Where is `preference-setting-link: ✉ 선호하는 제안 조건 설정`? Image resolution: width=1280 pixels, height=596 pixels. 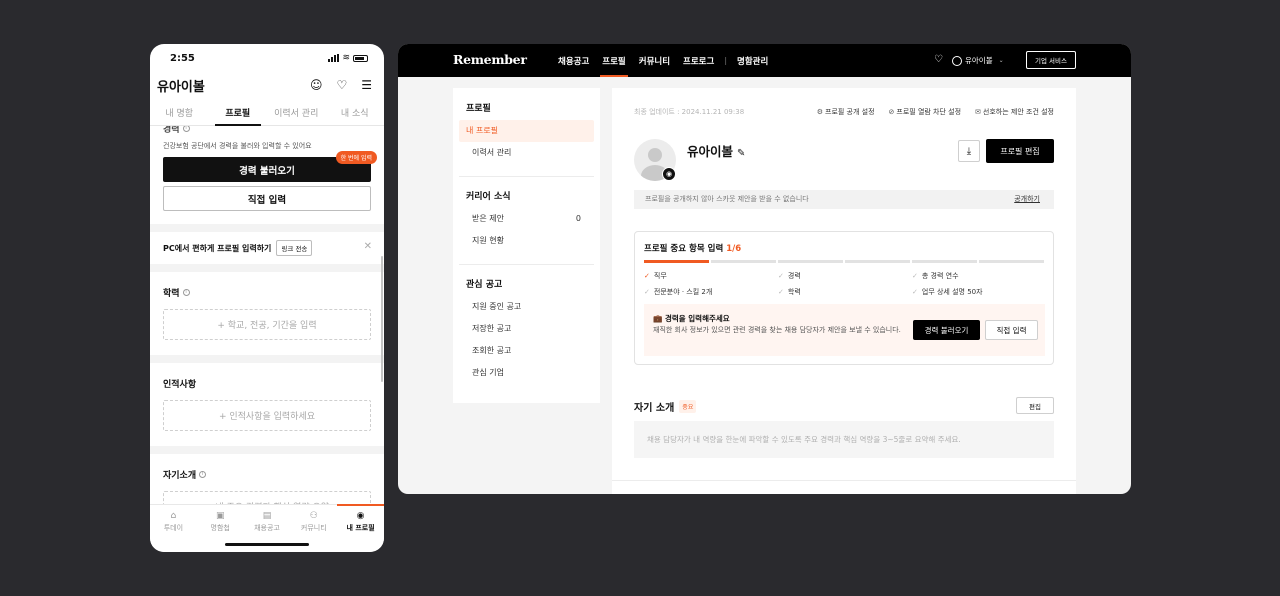 preference-setting-link: ✉ 선호하는 제안 조건 설정 is located at coordinates (1014, 112).